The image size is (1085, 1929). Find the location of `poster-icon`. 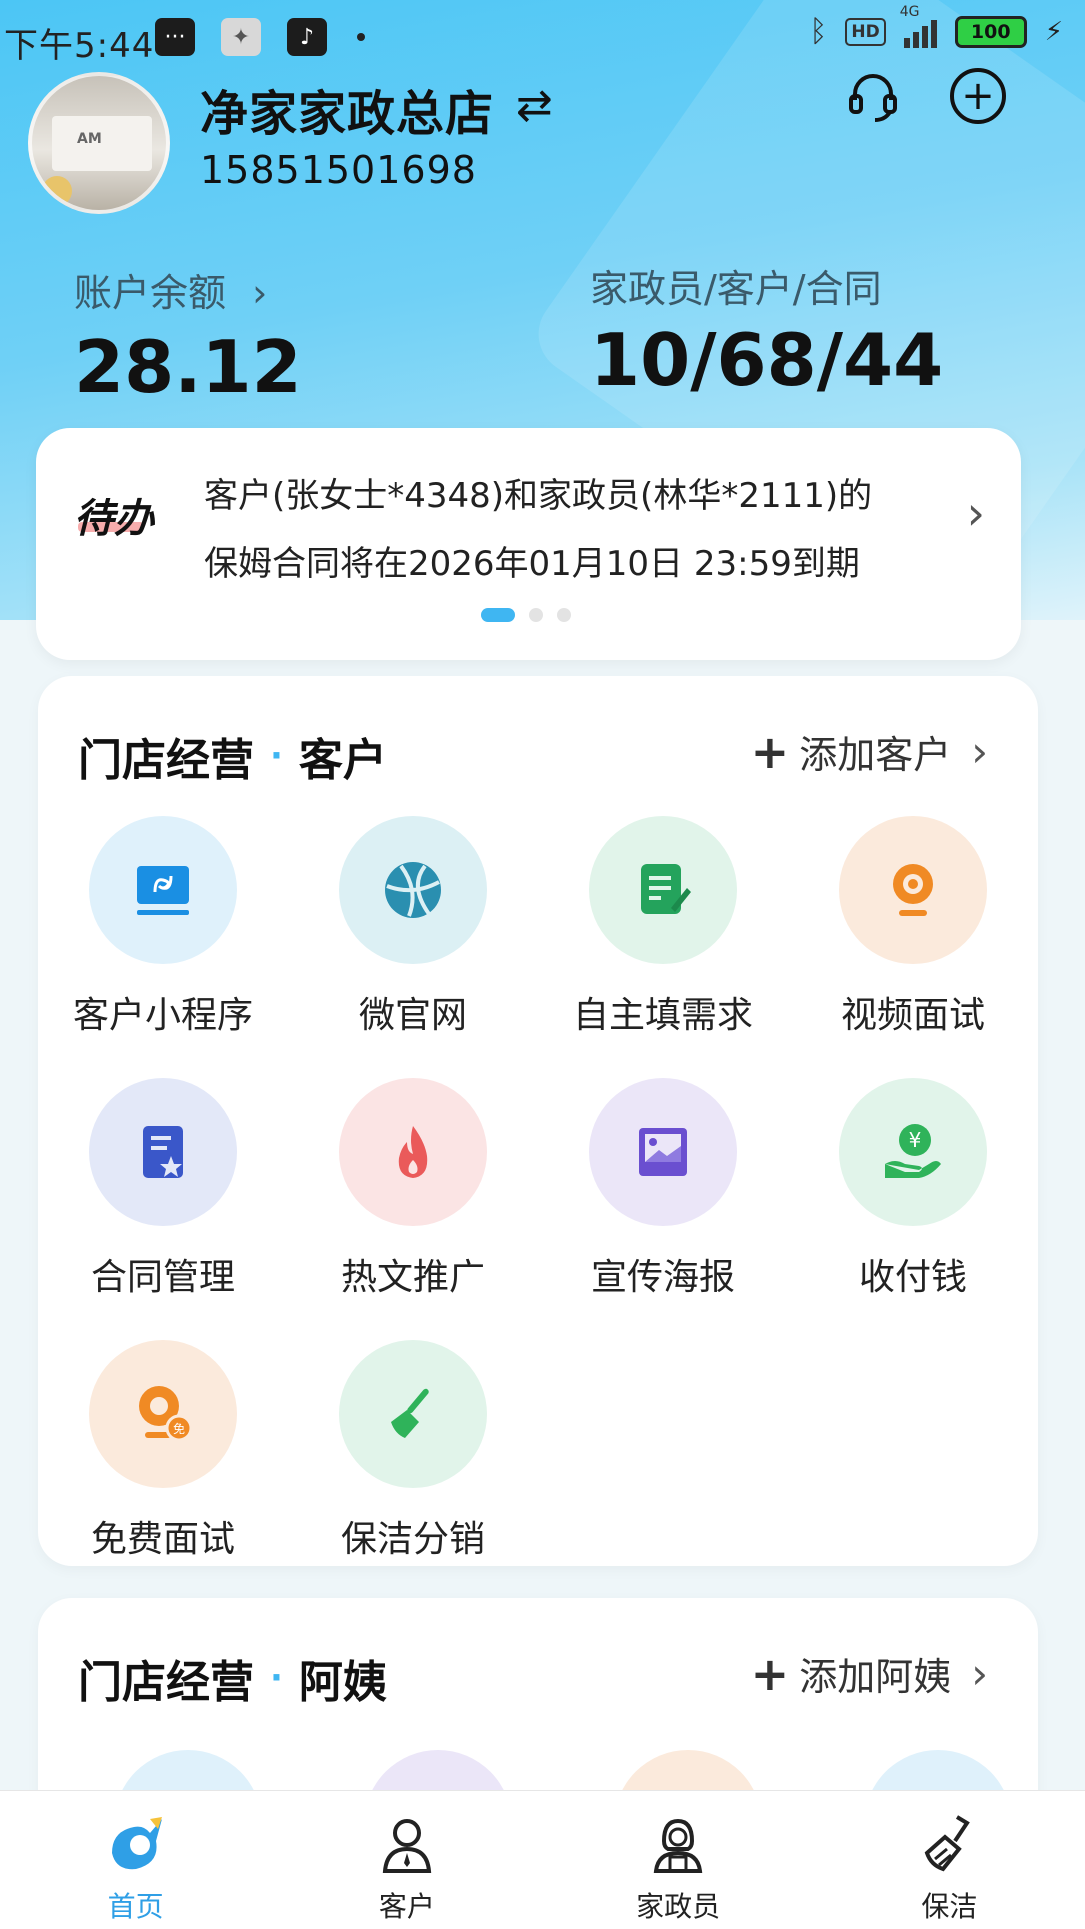

poster-icon is located at coordinates (663, 1152).